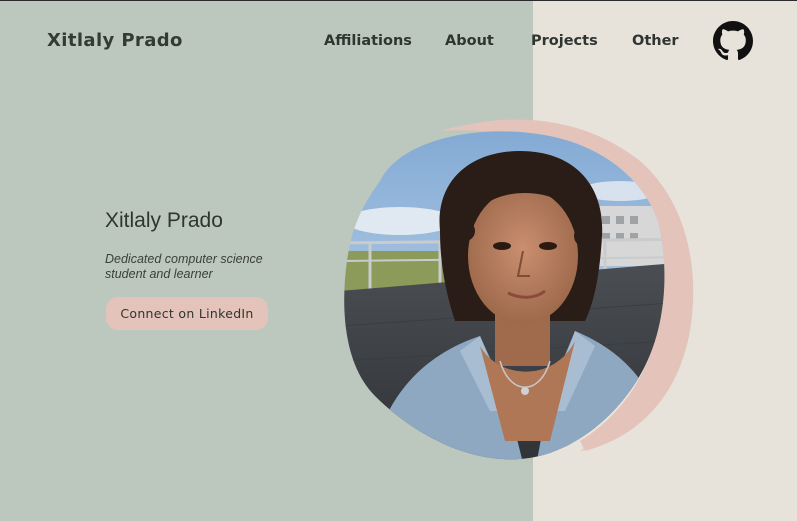 Image resolution: width=797 pixels, height=521 pixels. What do you see at coordinates (469, 41) in the screenshot?
I see `nav-link-about: About` at bounding box center [469, 41].